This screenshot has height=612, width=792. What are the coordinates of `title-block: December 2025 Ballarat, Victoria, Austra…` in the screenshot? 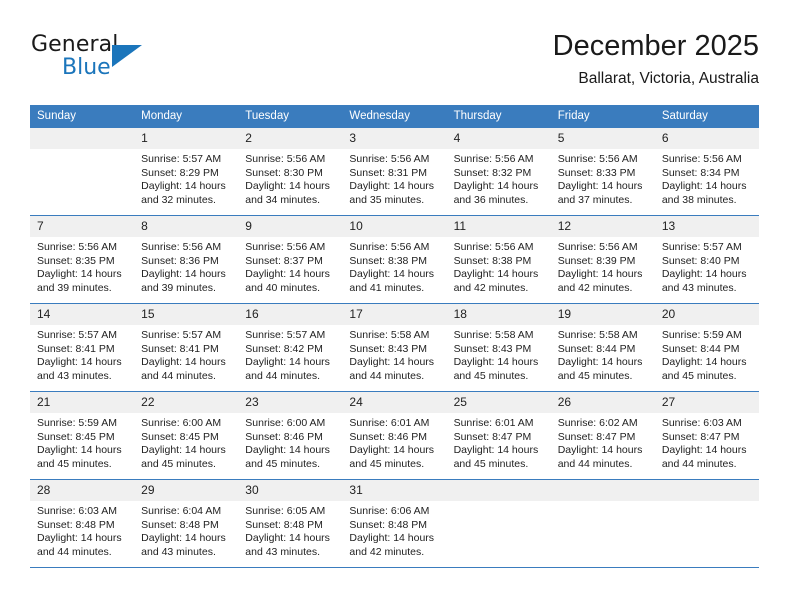 It's located at (656, 59).